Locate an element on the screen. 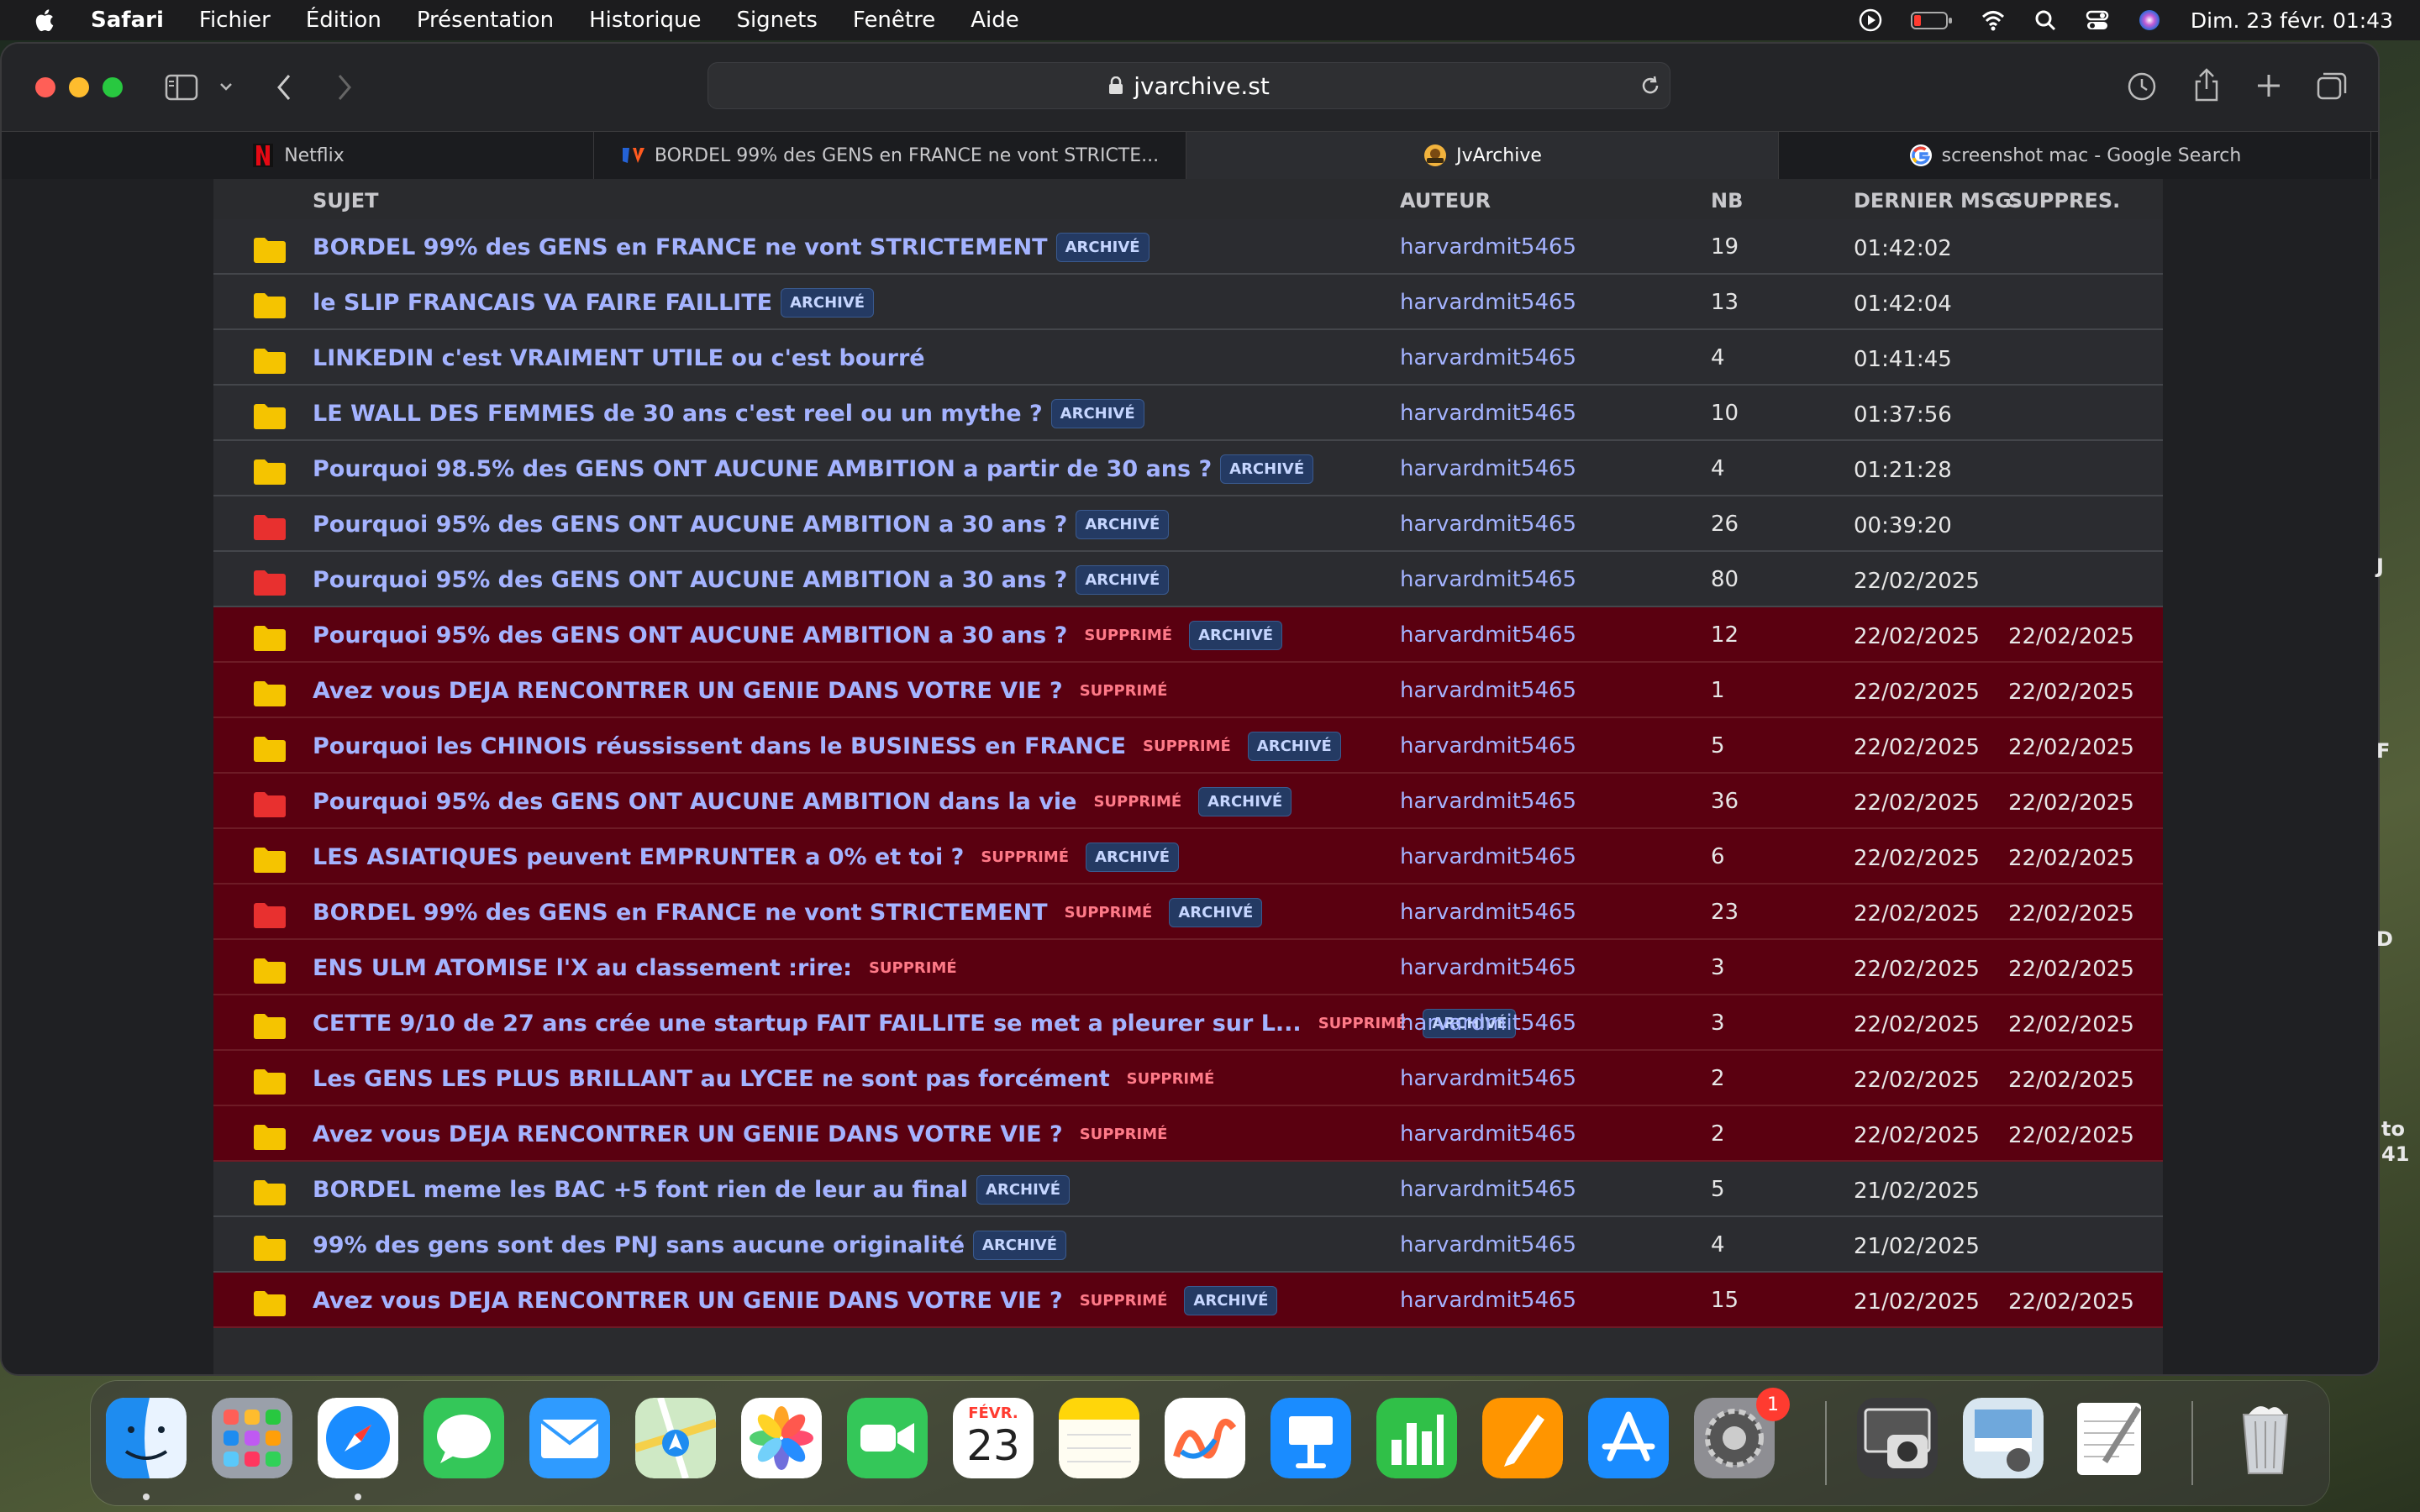 The width and height of the screenshot is (2420, 1512). facetime-icon is located at coordinates (887, 1438).